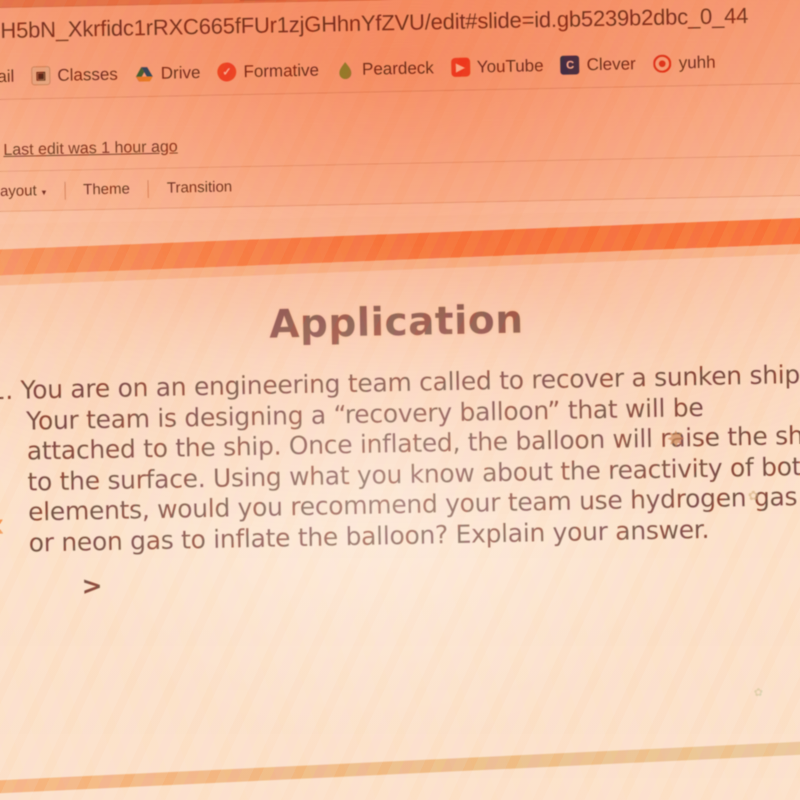  What do you see at coordinates (400, 322) in the screenshot?
I see `slide-title: Application` at bounding box center [400, 322].